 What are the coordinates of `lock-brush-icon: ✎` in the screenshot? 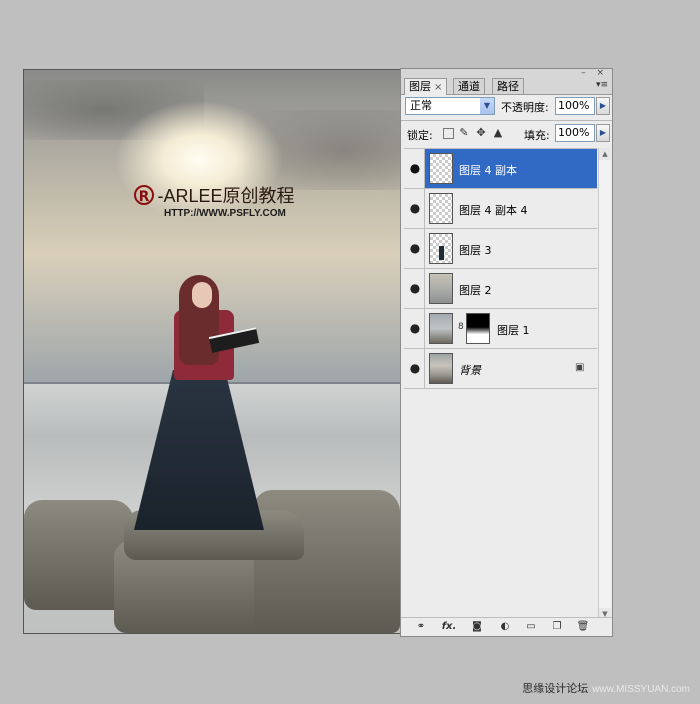 It's located at (464, 133).